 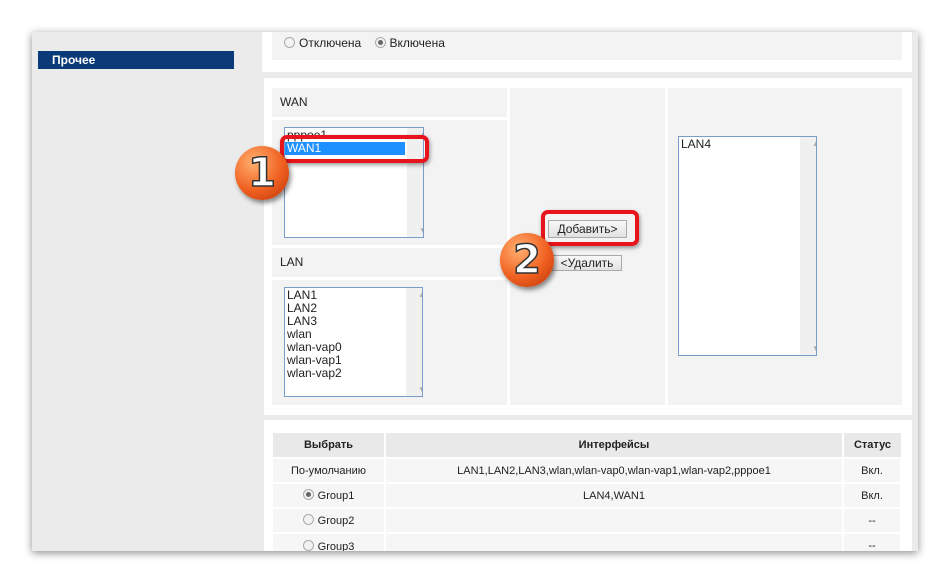 I want to click on row-select: По-умолчанию, so click(x=329, y=470).